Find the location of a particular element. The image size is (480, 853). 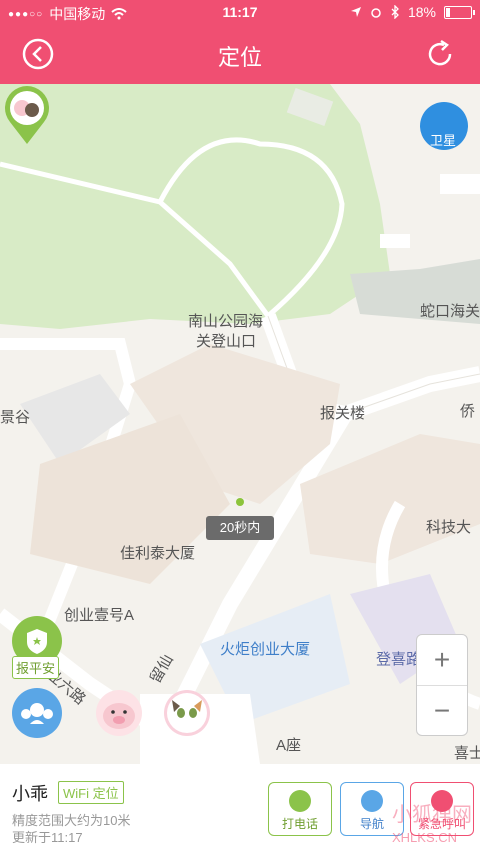

time-tooltip: 20秒内 is located at coordinates (240, 528).